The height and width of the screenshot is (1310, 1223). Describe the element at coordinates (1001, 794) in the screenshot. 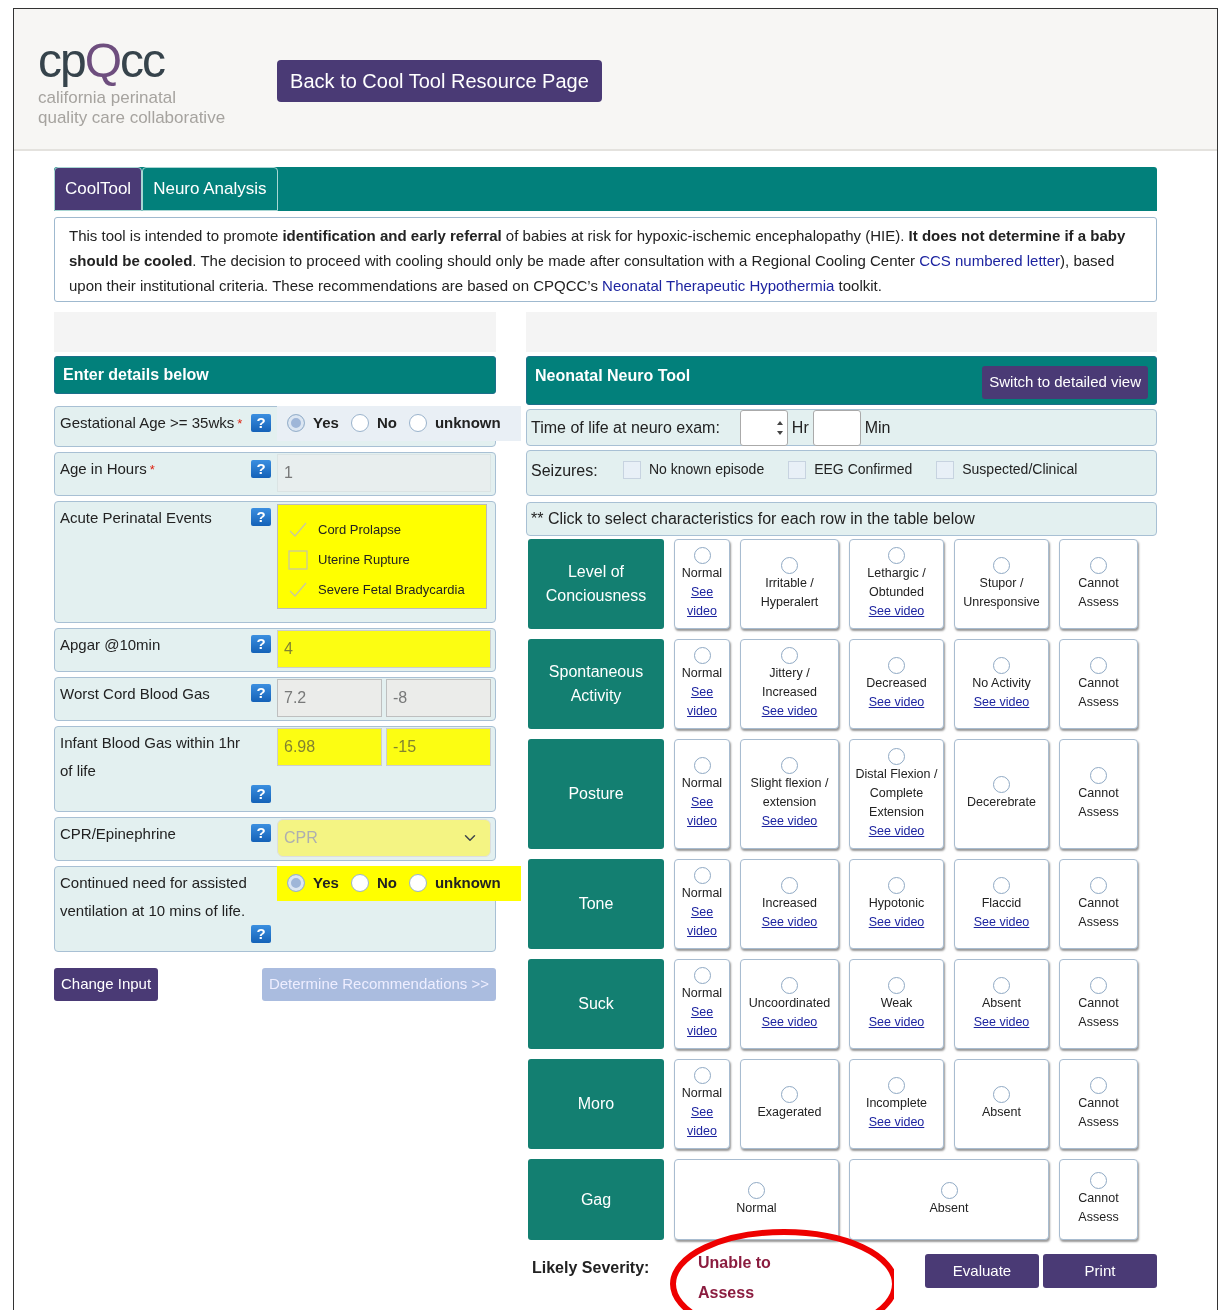

I see `option-card: Decerebrate` at that location.